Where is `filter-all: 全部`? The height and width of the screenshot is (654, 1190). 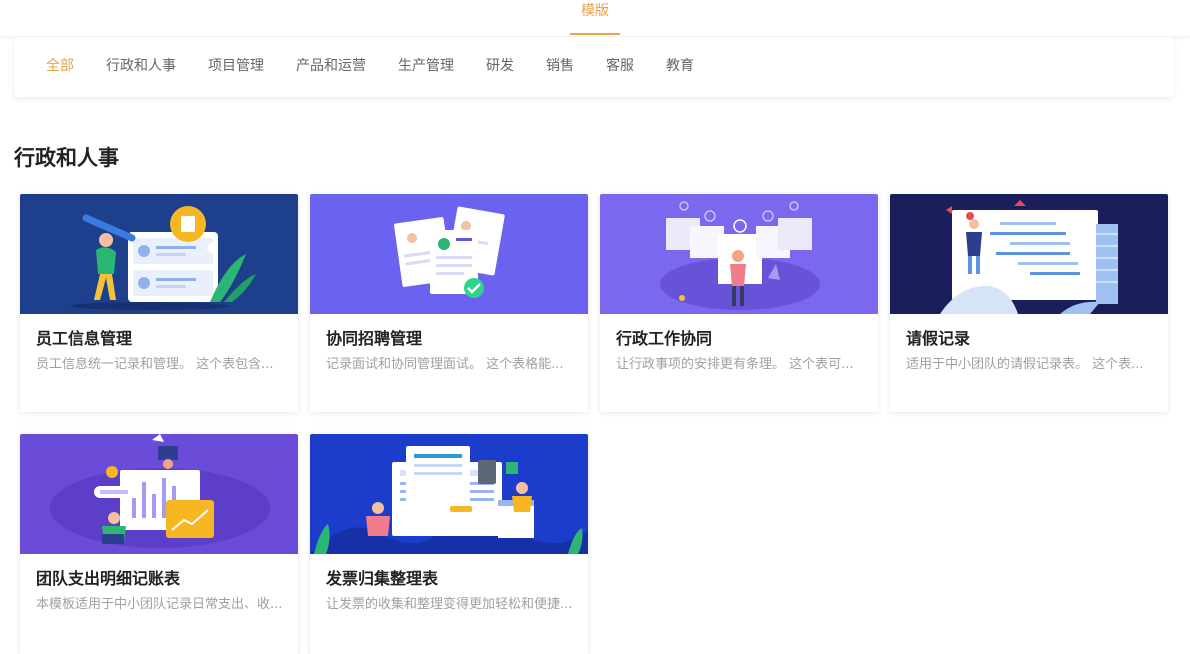 filter-all: 全部 is located at coordinates (60, 66).